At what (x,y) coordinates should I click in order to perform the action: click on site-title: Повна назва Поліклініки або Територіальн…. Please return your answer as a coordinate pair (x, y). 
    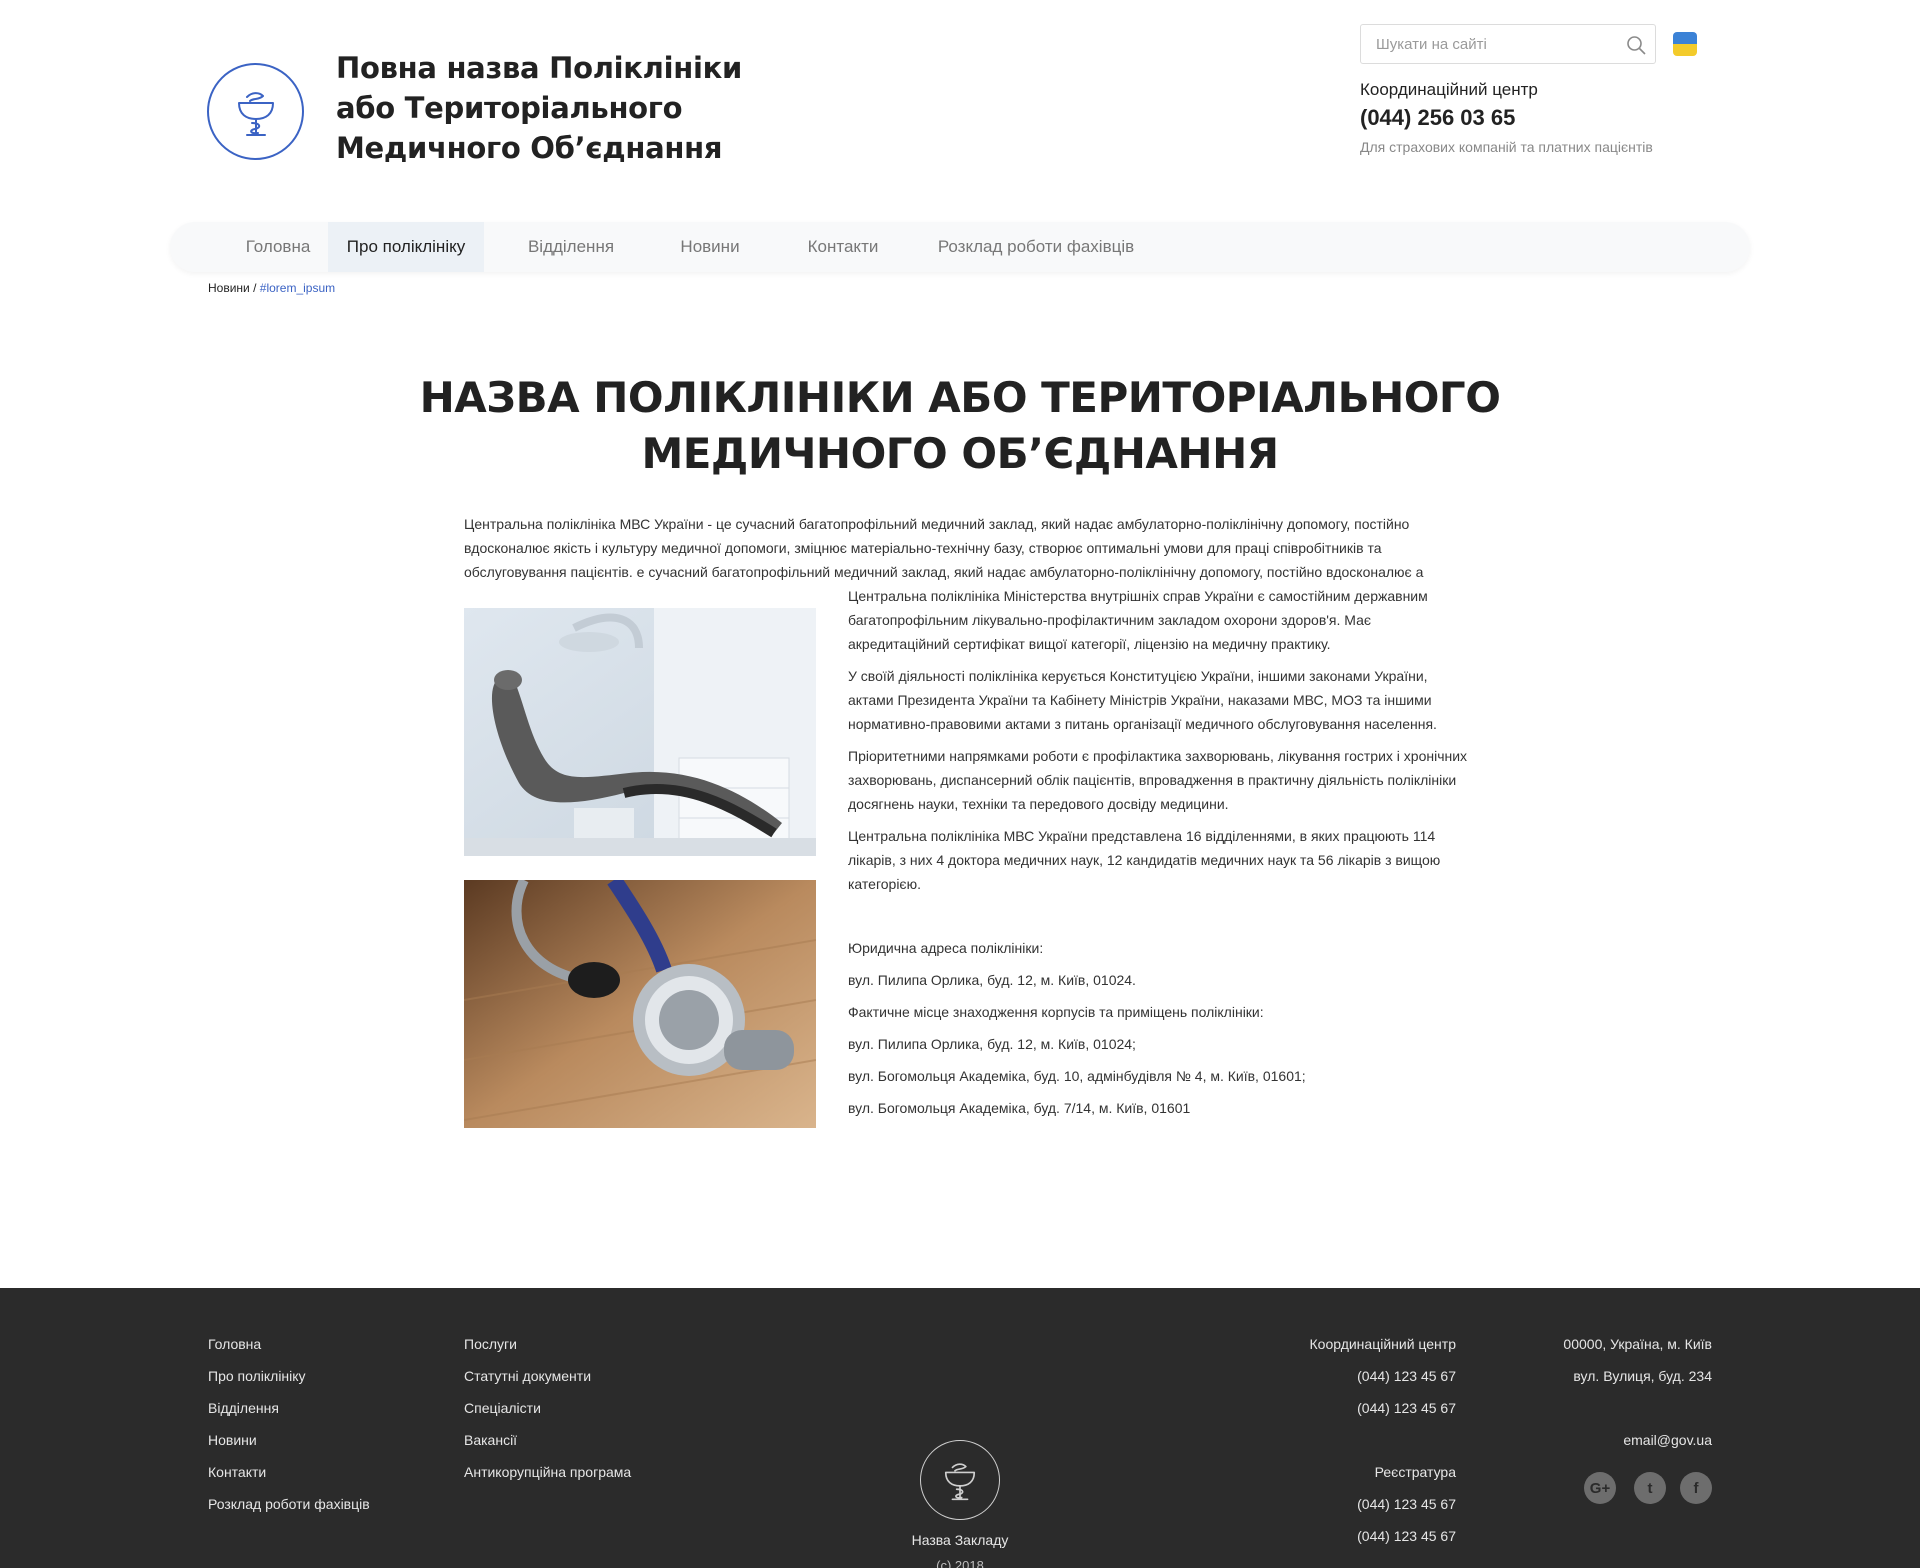
    Looking at the image, I should click on (539, 108).